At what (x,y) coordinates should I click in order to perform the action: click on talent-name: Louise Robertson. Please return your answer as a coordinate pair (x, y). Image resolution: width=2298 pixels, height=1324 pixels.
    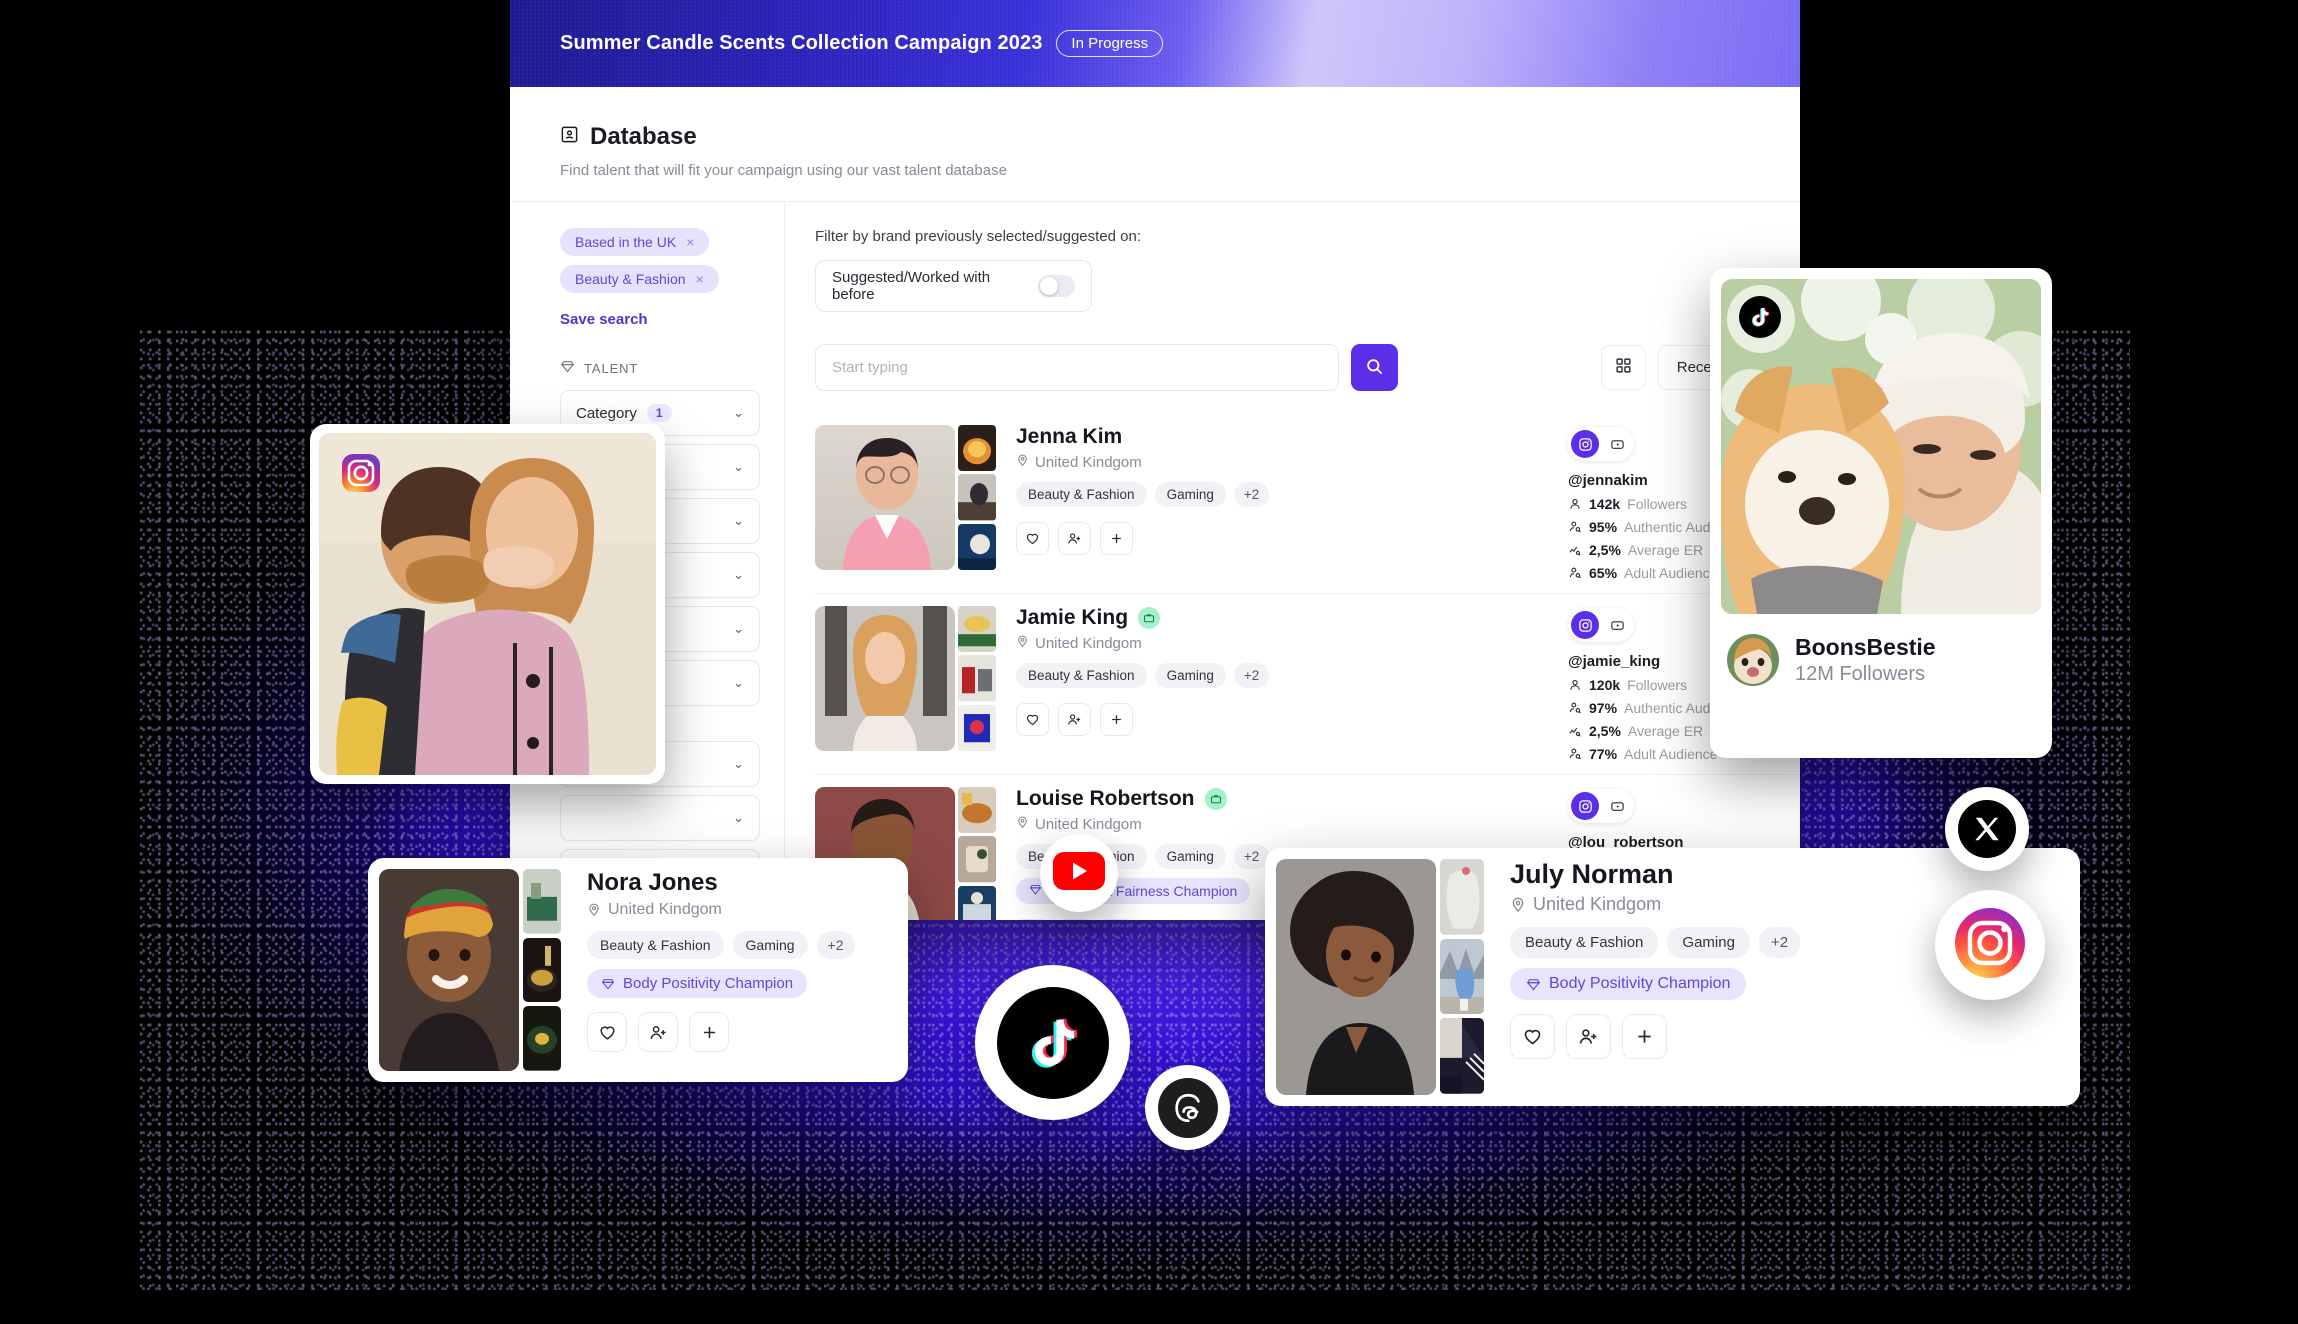
    Looking at the image, I should click on (1105, 798).